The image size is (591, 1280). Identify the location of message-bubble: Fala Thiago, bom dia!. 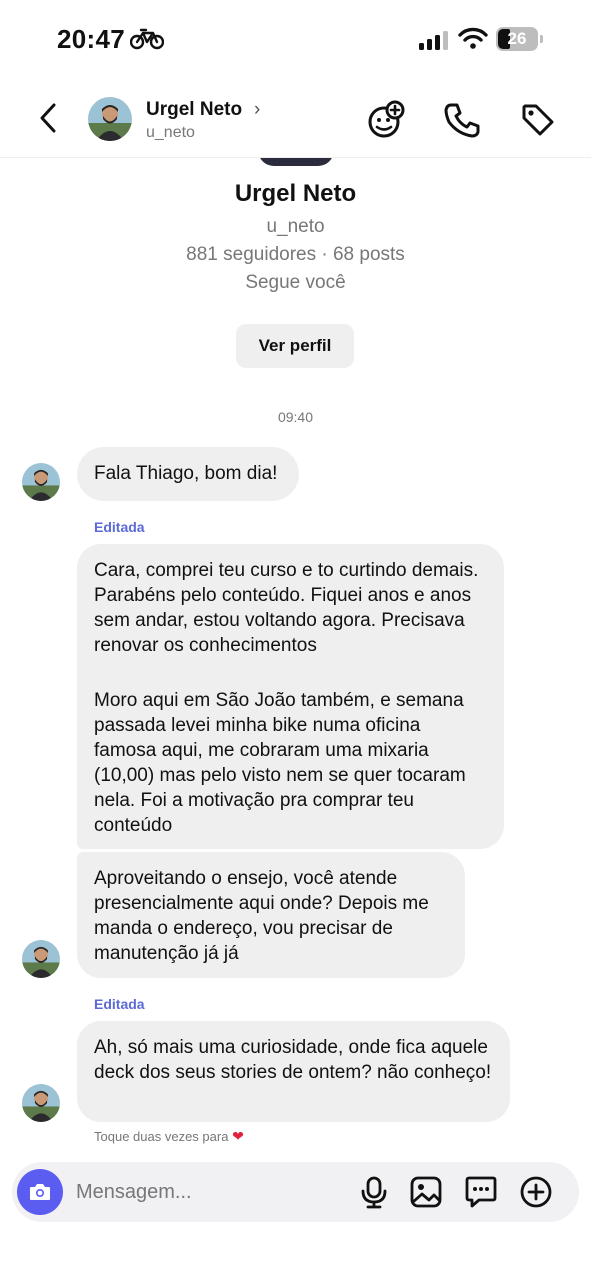
(188, 474).